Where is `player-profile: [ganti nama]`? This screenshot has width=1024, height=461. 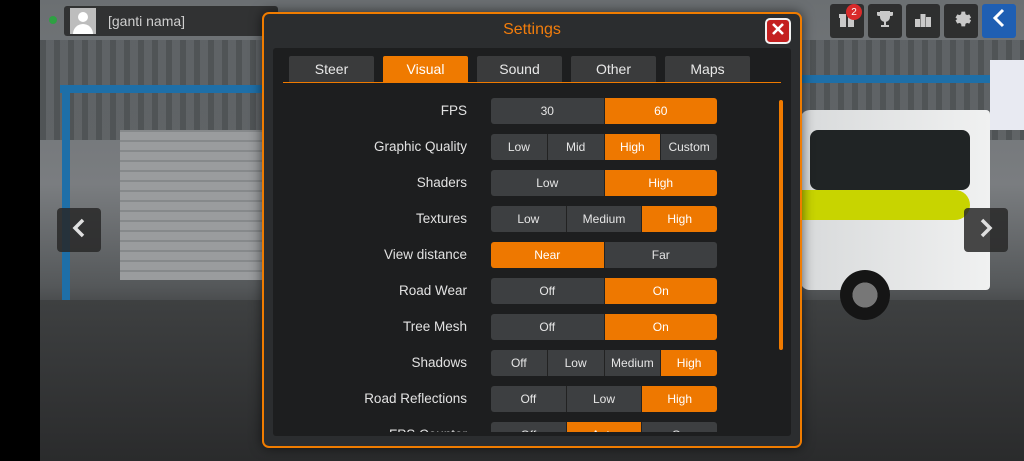
player-profile: [ganti nama] is located at coordinates (171, 21).